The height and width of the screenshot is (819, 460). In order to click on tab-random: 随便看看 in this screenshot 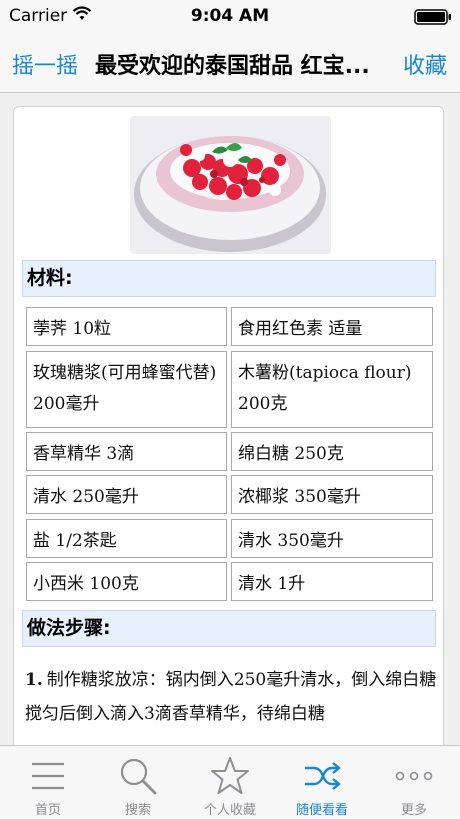, I will do `click(322, 782)`.